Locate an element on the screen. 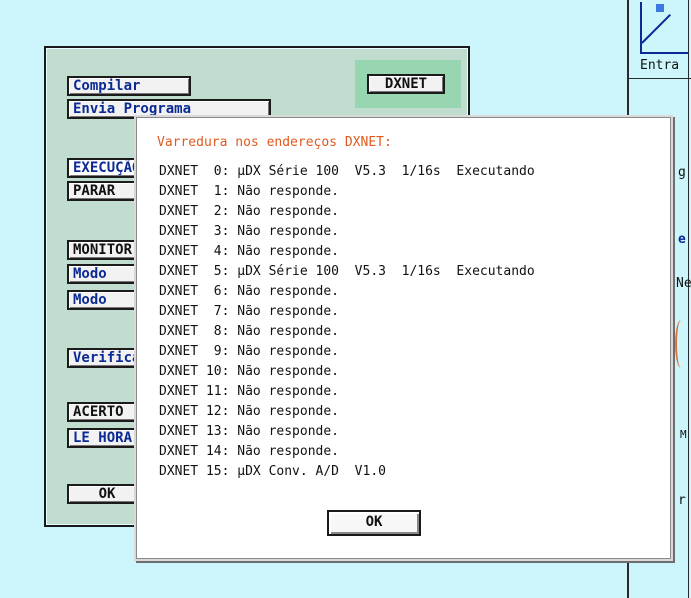 The width and height of the screenshot is (691, 598). bg-label-3: Ne is located at coordinates (683, 283).